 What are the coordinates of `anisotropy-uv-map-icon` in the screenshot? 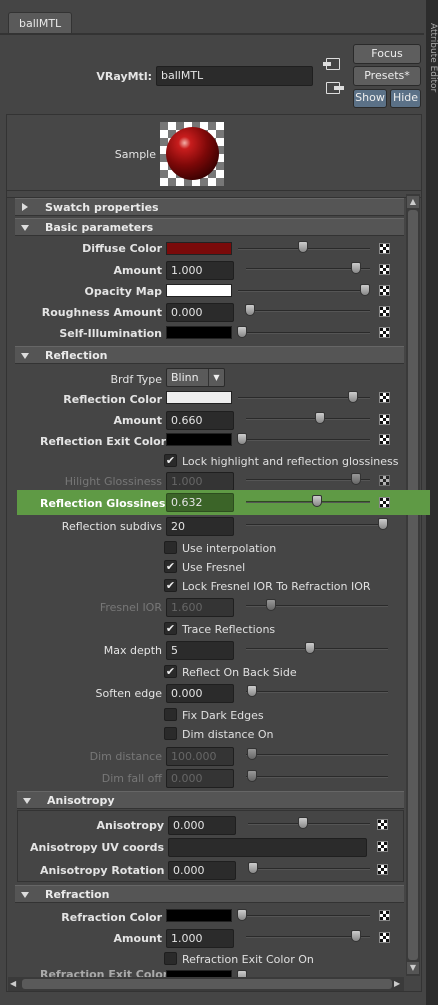 It's located at (382, 846).